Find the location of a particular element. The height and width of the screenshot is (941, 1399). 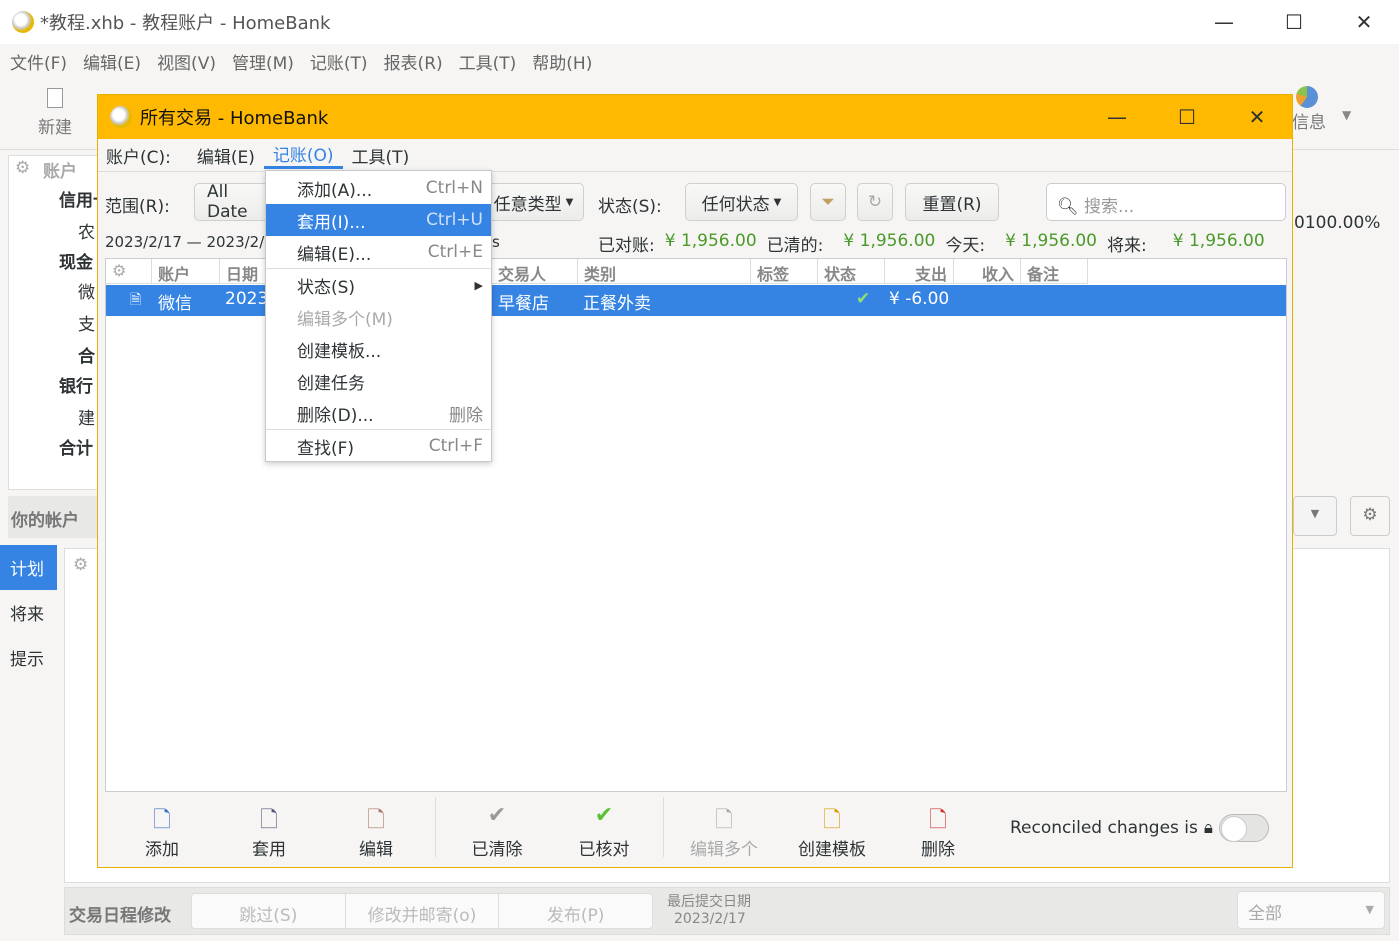

dropdown-chevron-icon: ▼ is located at coordinates (1315, 516).